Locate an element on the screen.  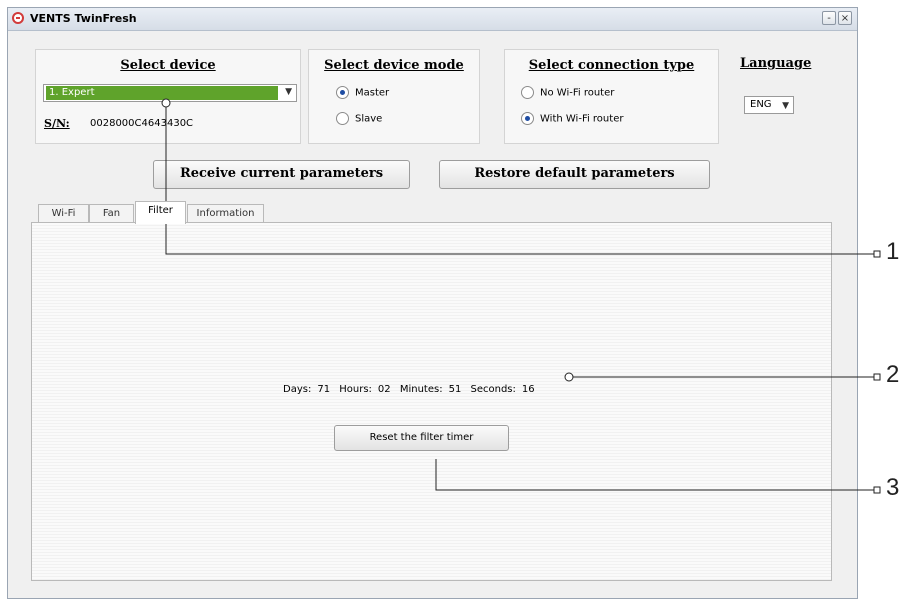
callout-1-end is located at coordinates (877, 254).